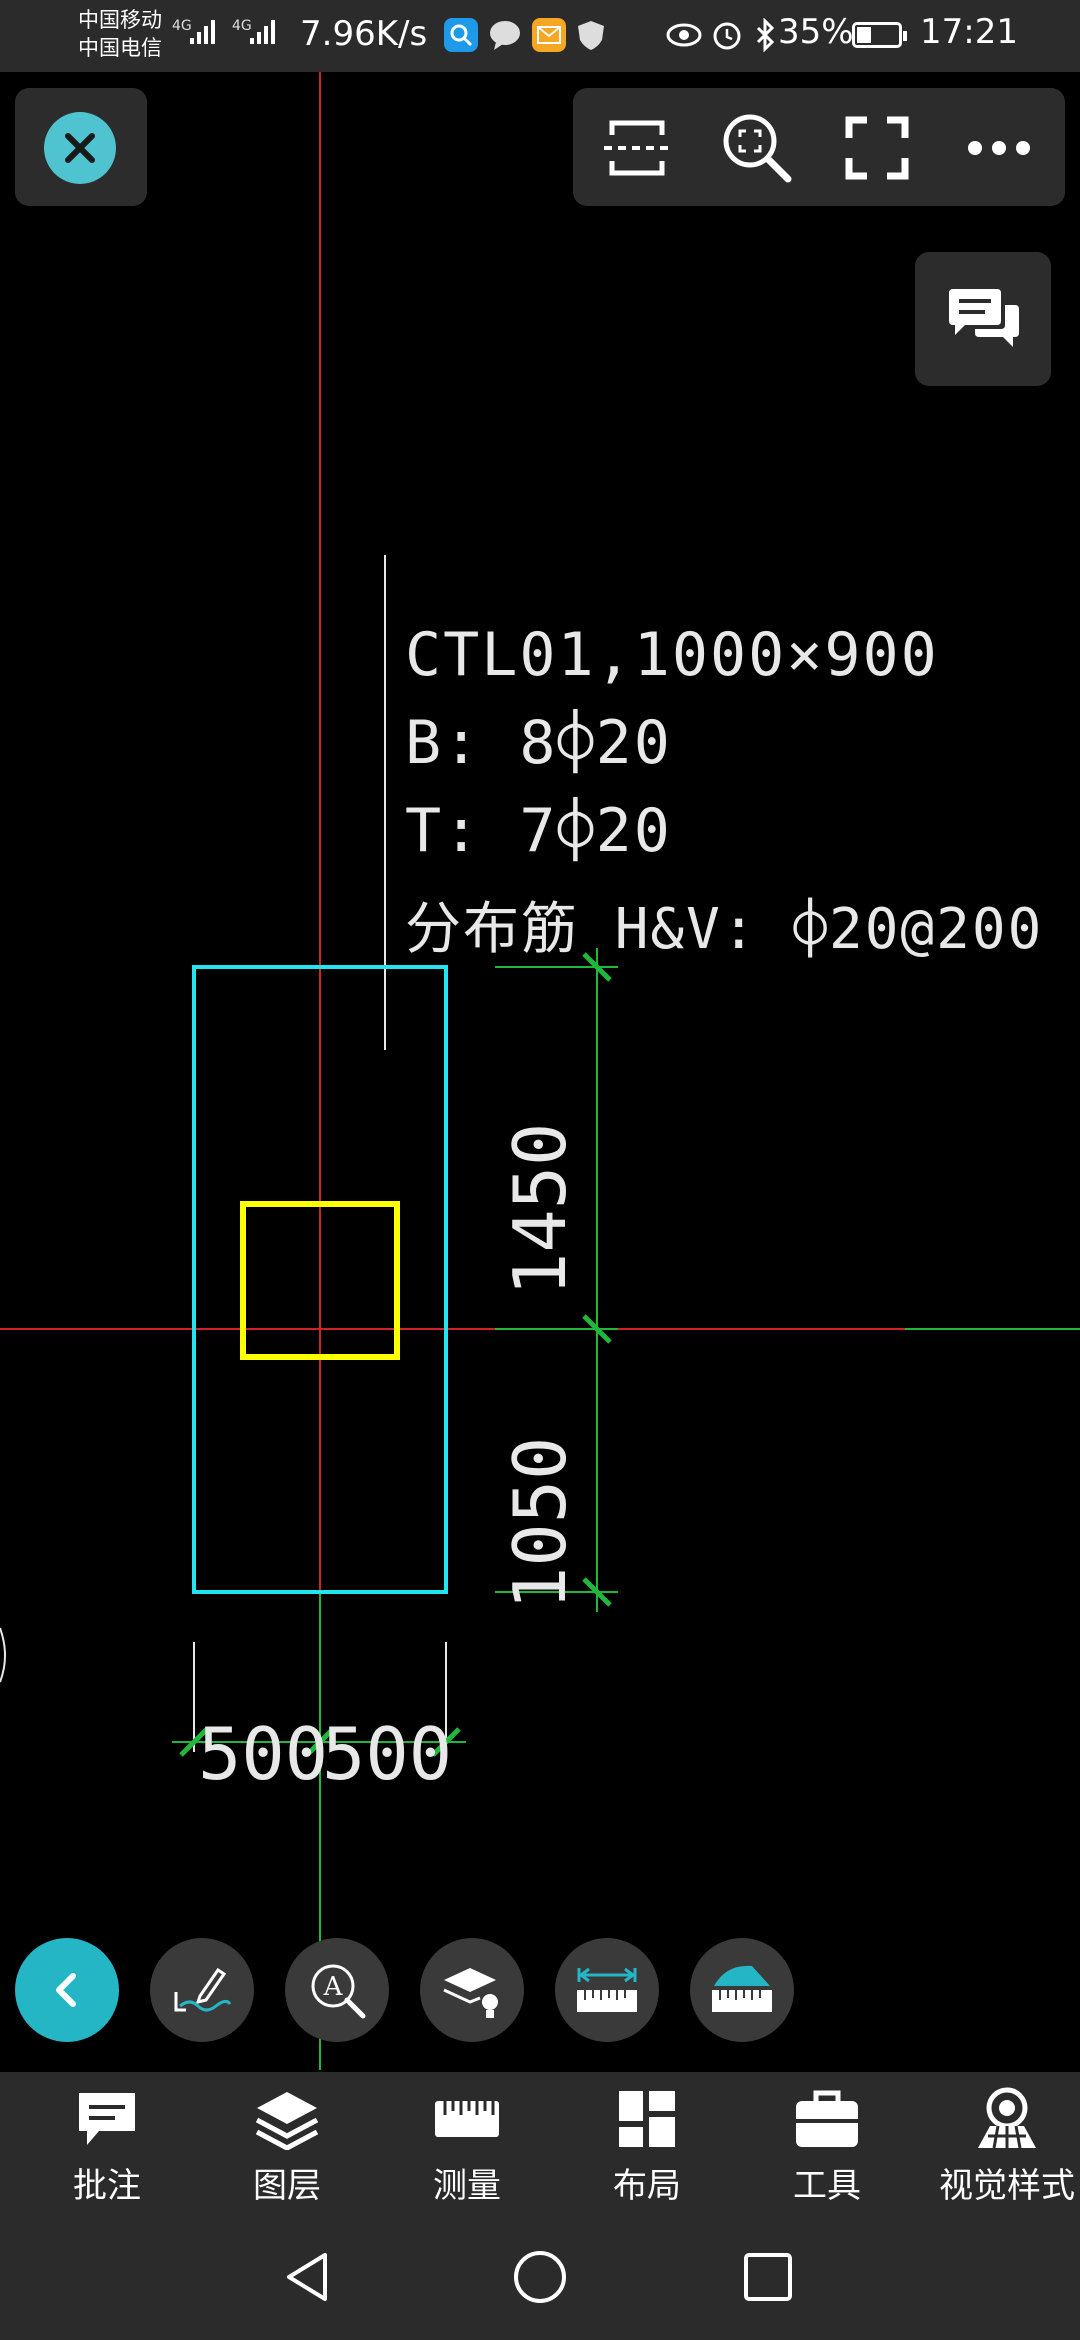  I want to click on network-type-2: 4G, so click(242, 26).